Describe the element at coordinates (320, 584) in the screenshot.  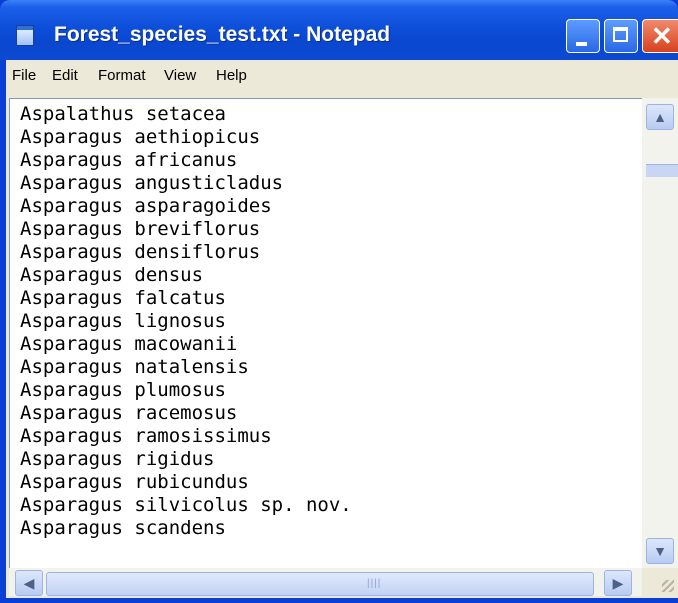
I see `horizontal-scroll-thumb: ||||` at that location.